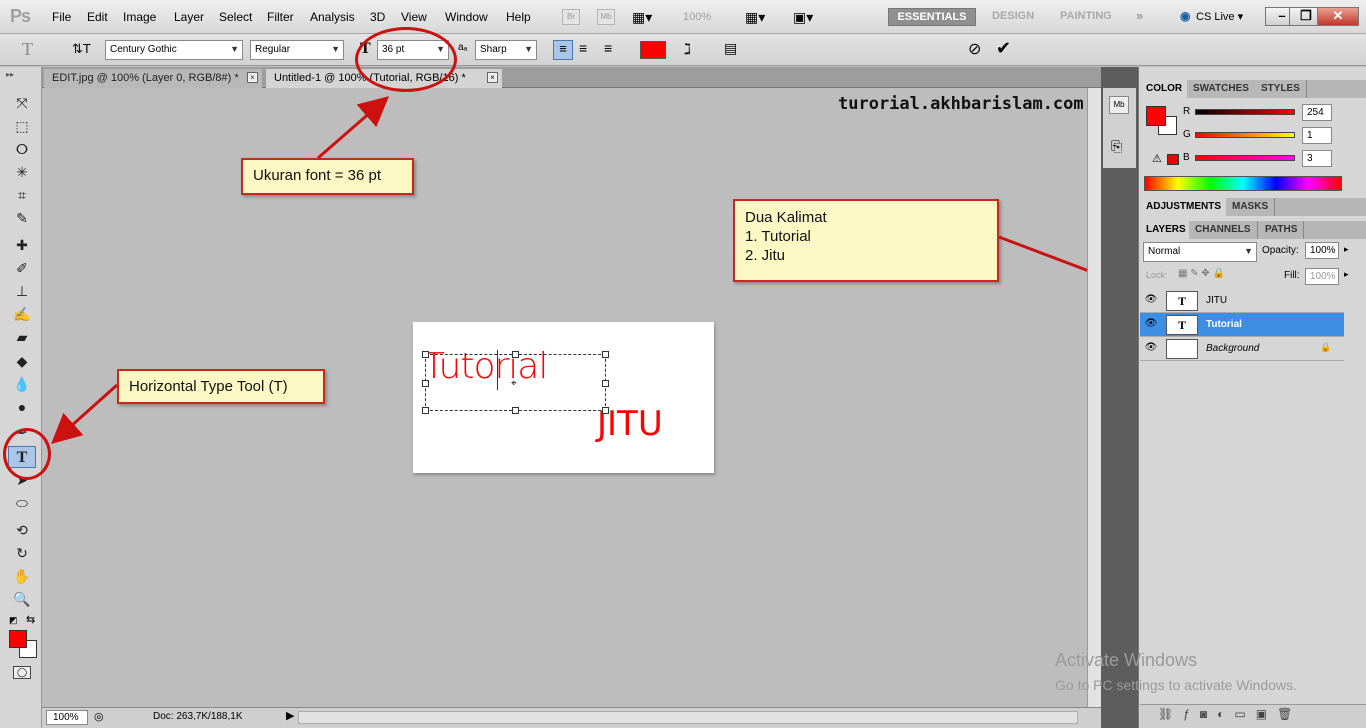  Describe the element at coordinates (1094, 397) in the screenshot. I see `canvas-vertical-scrollbar` at that location.